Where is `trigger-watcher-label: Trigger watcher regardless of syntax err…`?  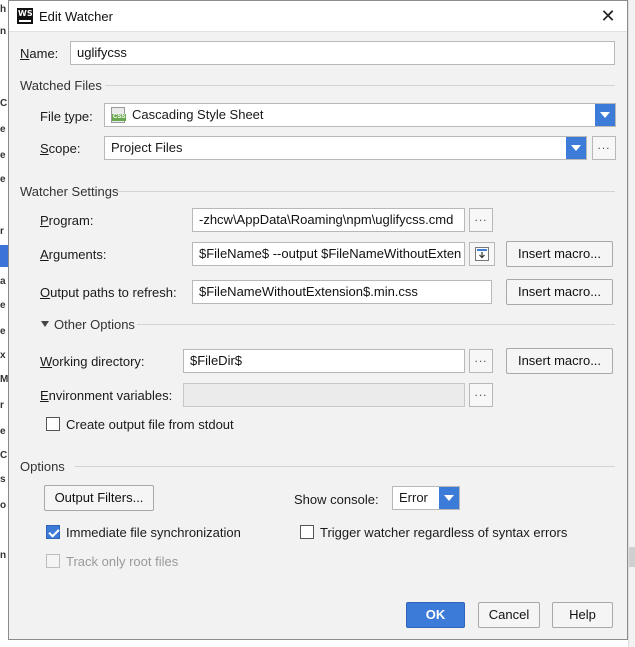 trigger-watcher-label: Trigger watcher regardless of syntax err… is located at coordinates (443, 532).